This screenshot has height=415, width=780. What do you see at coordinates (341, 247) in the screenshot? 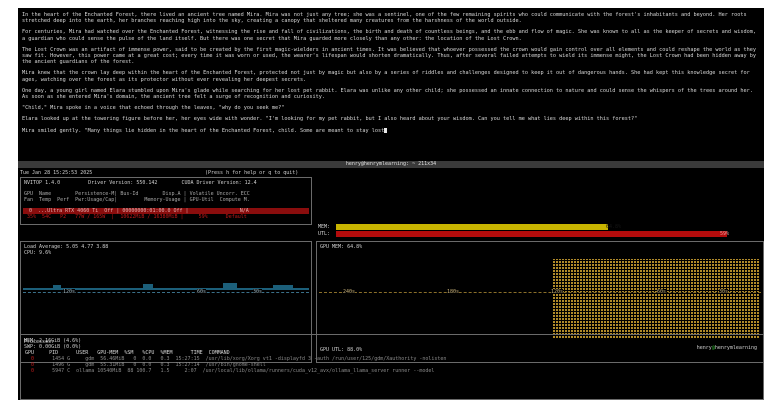
I see `gpu-memory-history-label: GPU MEM: 64.8%` at bounding box center [341, 247].